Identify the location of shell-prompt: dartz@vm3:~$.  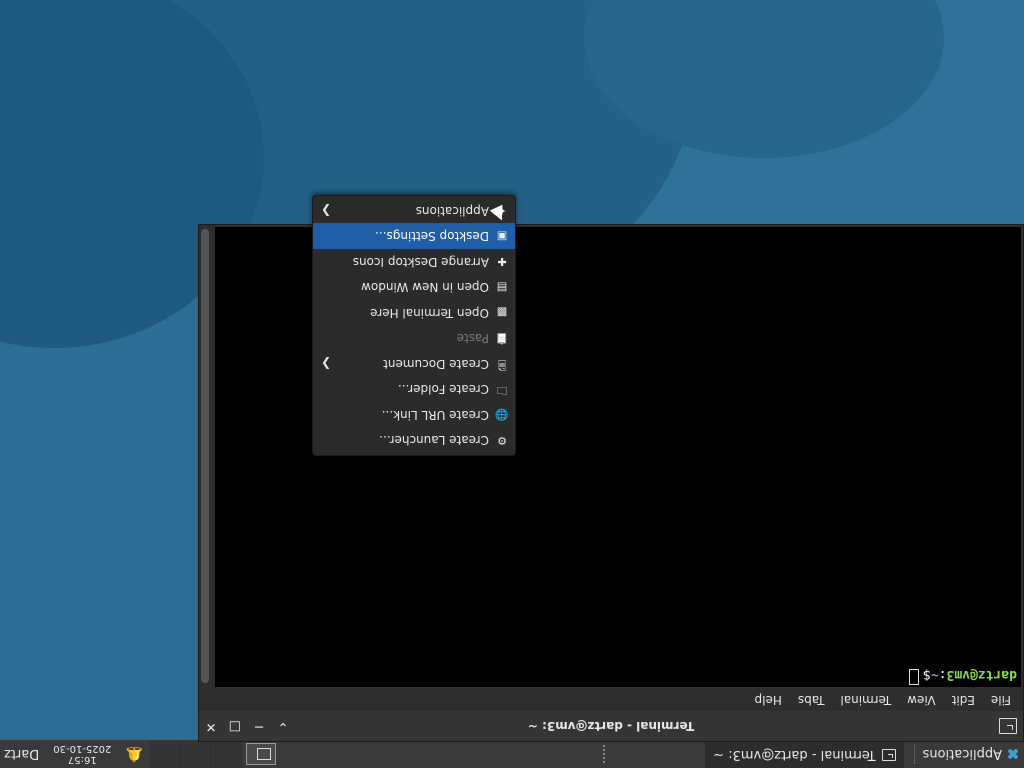
(963, 676).